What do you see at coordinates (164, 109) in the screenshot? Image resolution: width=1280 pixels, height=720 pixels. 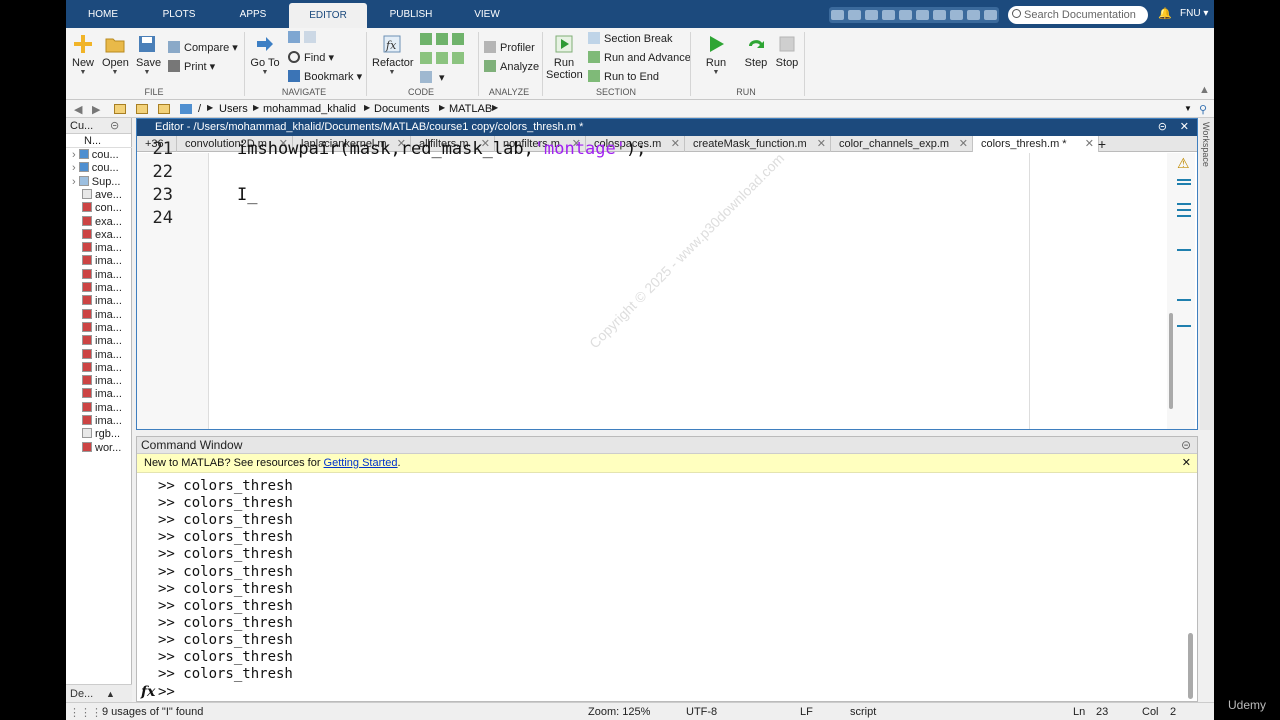 I see `search-folder-icon` at bounding box center [164, 109].